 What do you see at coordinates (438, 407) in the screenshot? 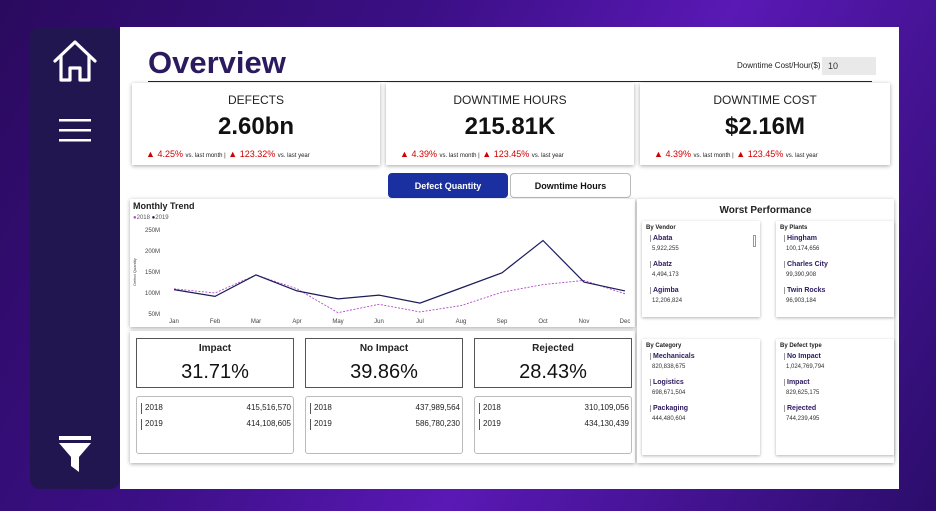
I see `year-value: 437,989,564` at bounding box center [438, 407].